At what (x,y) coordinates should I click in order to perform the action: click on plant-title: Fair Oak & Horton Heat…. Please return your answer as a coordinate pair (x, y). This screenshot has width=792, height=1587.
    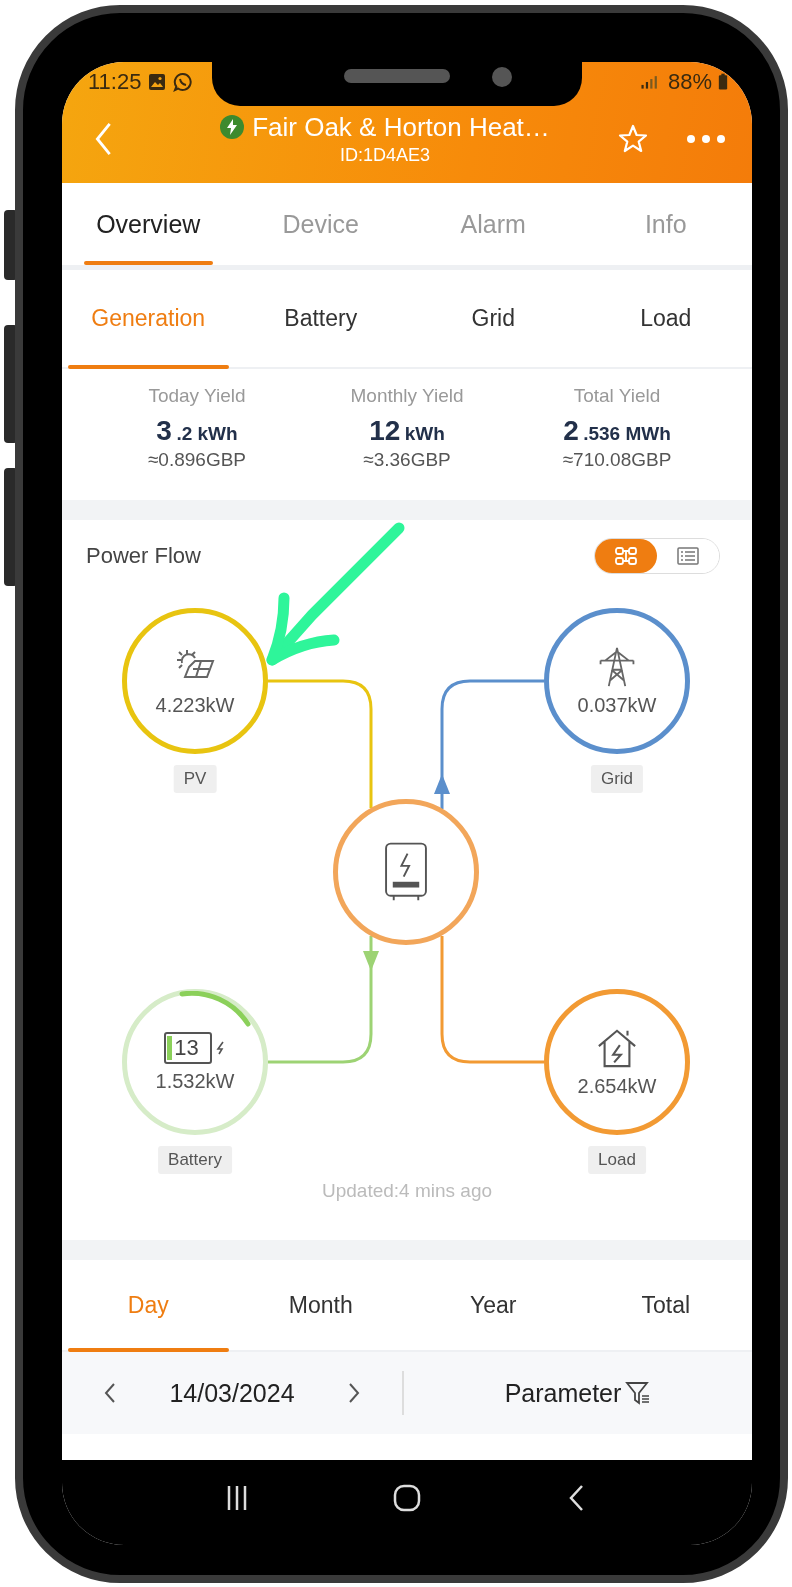
    Looking at the image, I should click on (401, 127).